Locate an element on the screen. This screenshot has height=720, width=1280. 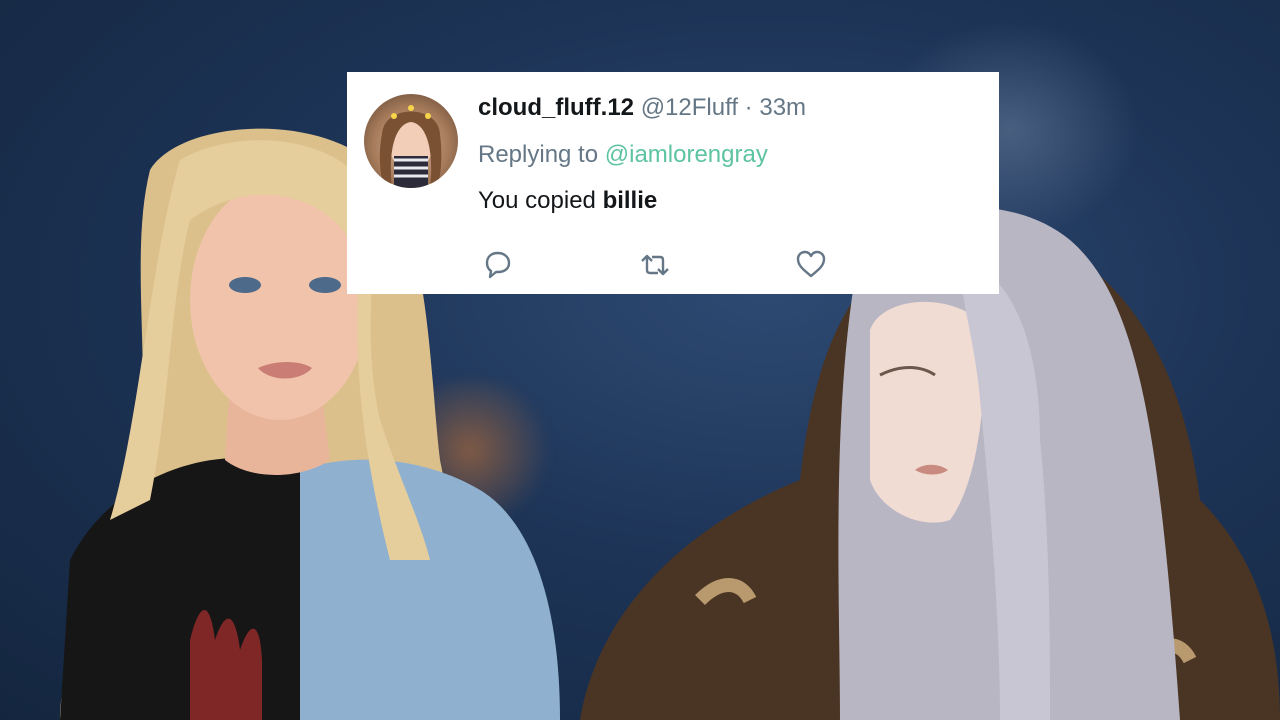
user-handle: @12Fluff is located at coordinates (689, 107).